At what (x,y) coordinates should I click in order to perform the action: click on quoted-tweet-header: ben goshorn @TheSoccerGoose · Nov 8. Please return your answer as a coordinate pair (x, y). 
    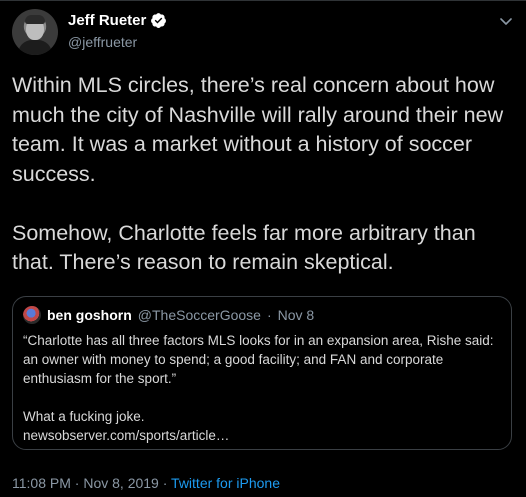
    Looking at the image, I should click on (168, 315).